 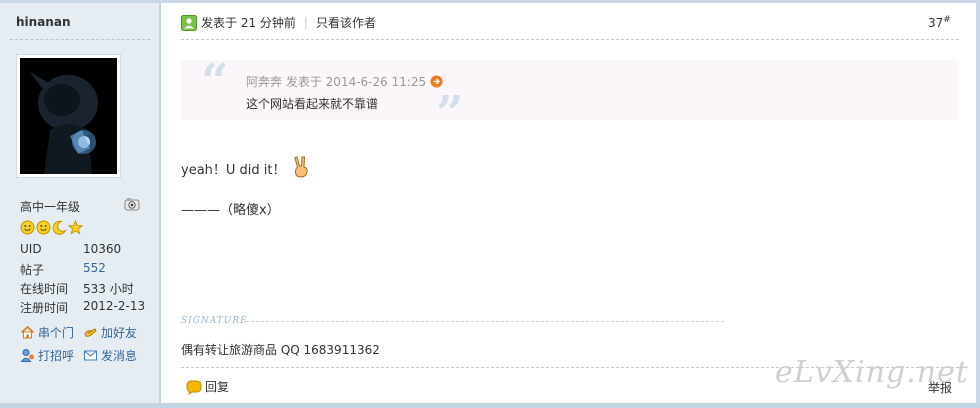 I want to click on online-status-icon, so click(x=189, y=22).